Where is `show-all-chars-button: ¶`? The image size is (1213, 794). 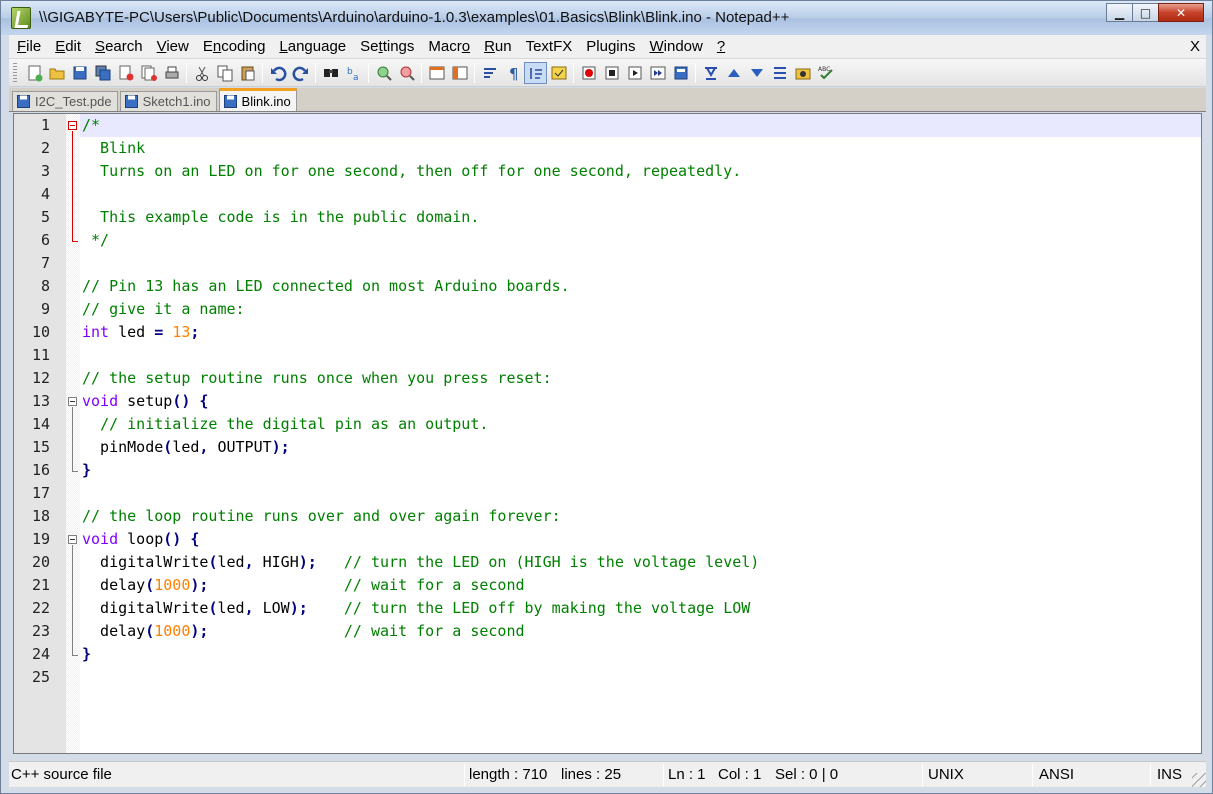 show-all-chars-button: ¶ is located at coordinates (512, 73).